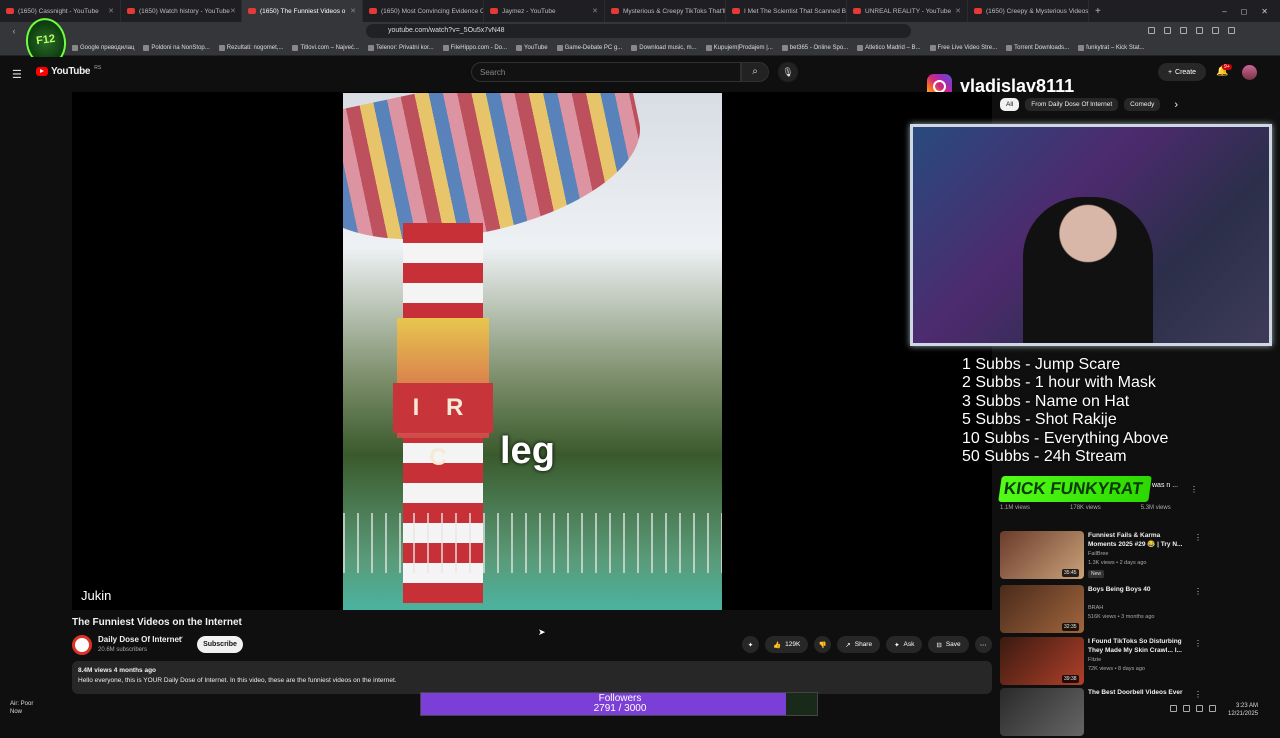 This screenshot has height=738, width=1280. I want to click on youtube-logo: YouTube RS, so click(68, 71).